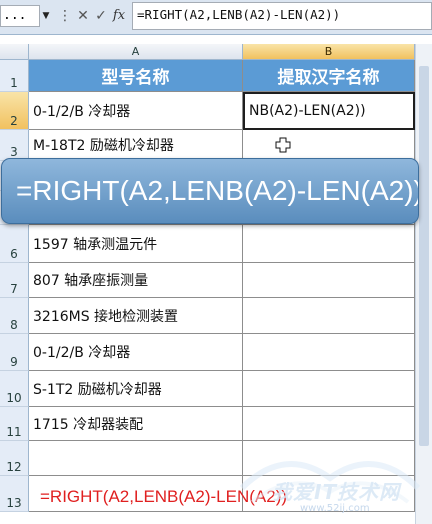 The width and height of the screenshot is (432, 524). I want to click on table-cell: 1597 轴承测温元件, so click(136, 244).